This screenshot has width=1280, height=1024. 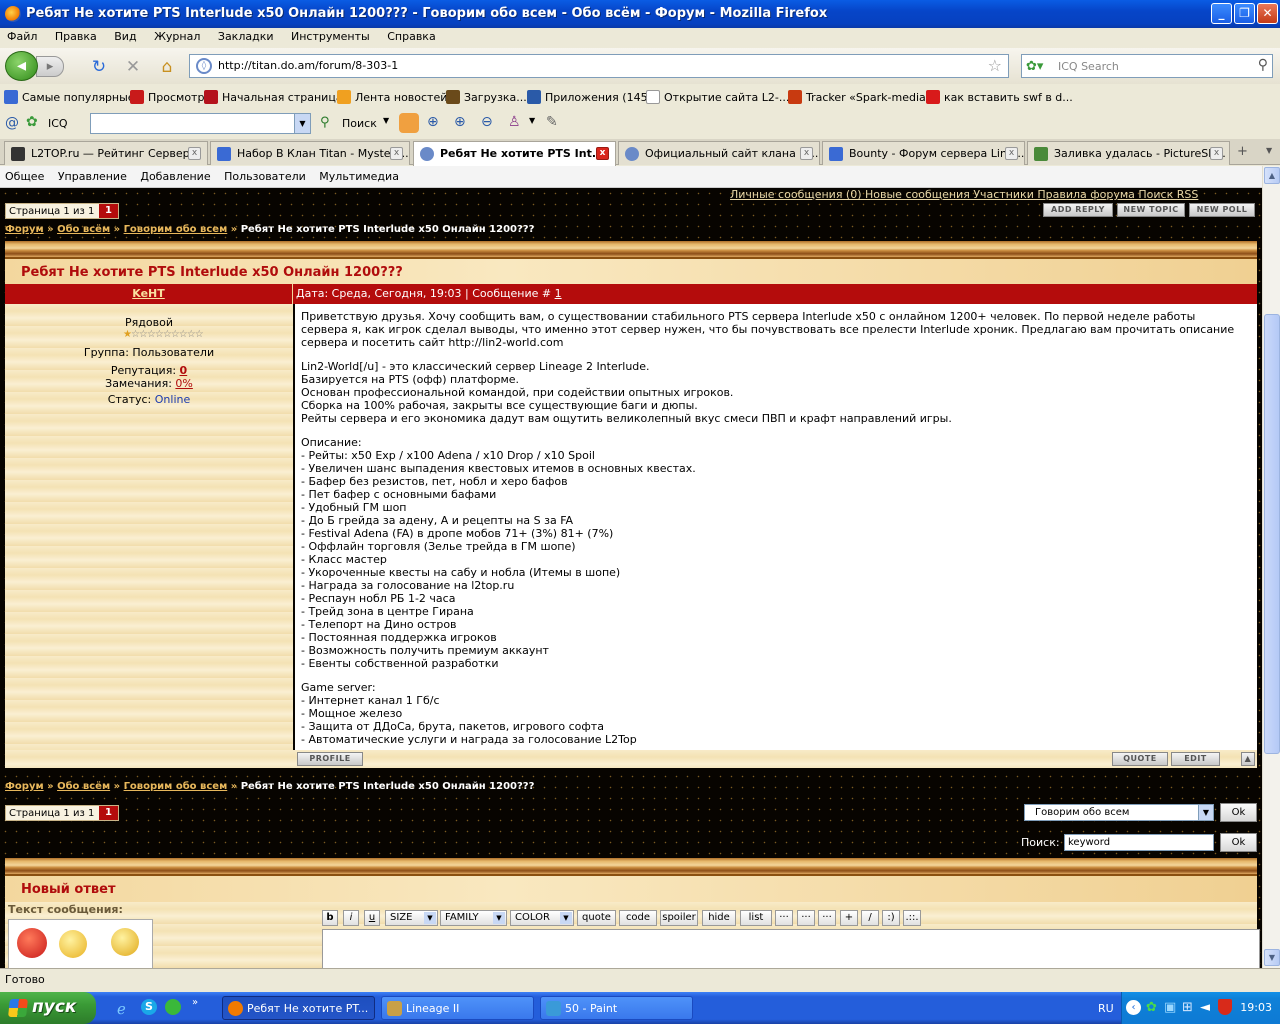 I want to click on magnifier-icon: ⚲, so click(x=1263, y=65).